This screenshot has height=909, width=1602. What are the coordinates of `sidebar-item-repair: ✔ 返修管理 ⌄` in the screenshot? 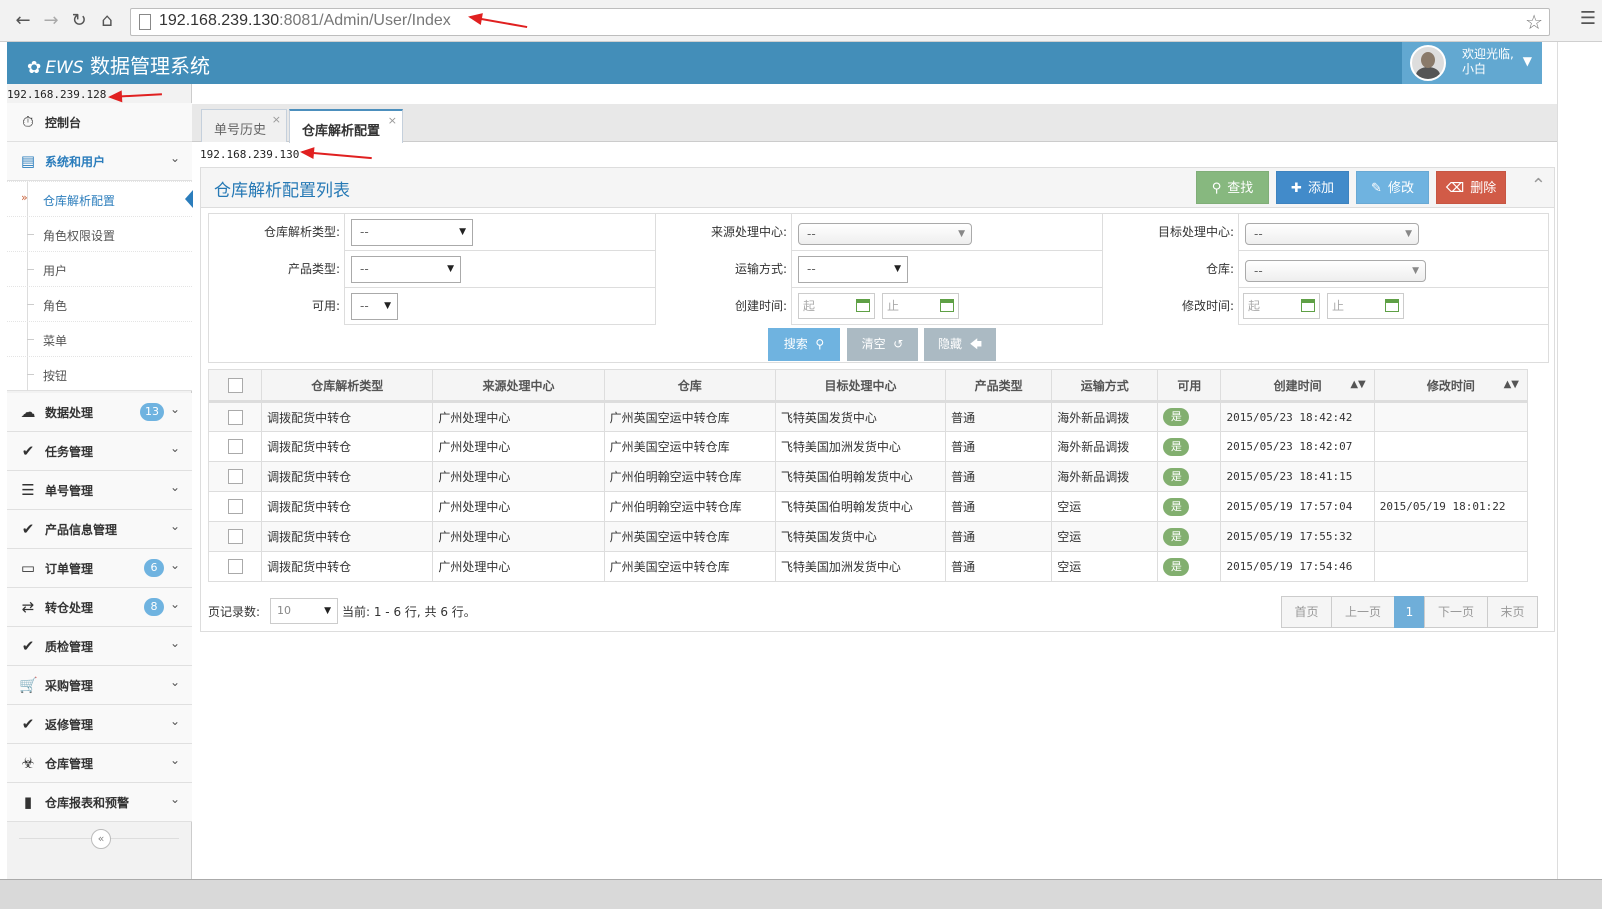 It's located at (99, 724).